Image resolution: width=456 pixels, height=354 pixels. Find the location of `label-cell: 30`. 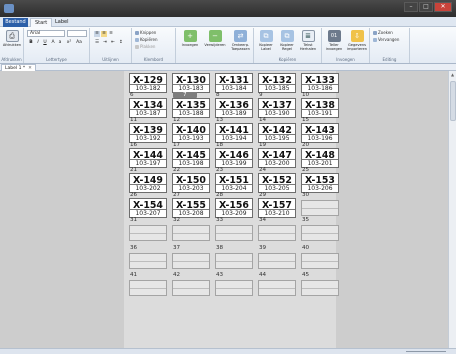

label-cell: 30 is located at coordinates (320, 205).